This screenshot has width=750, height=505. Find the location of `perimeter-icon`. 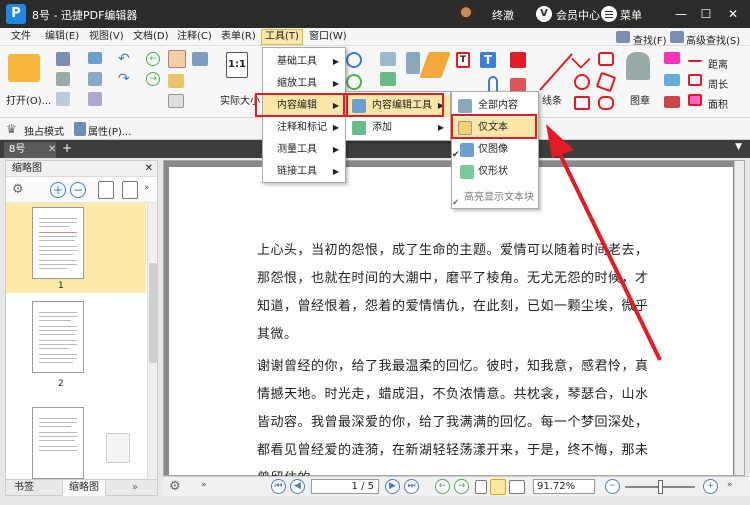

perimeter-icon is located at coordinates (695, 80).